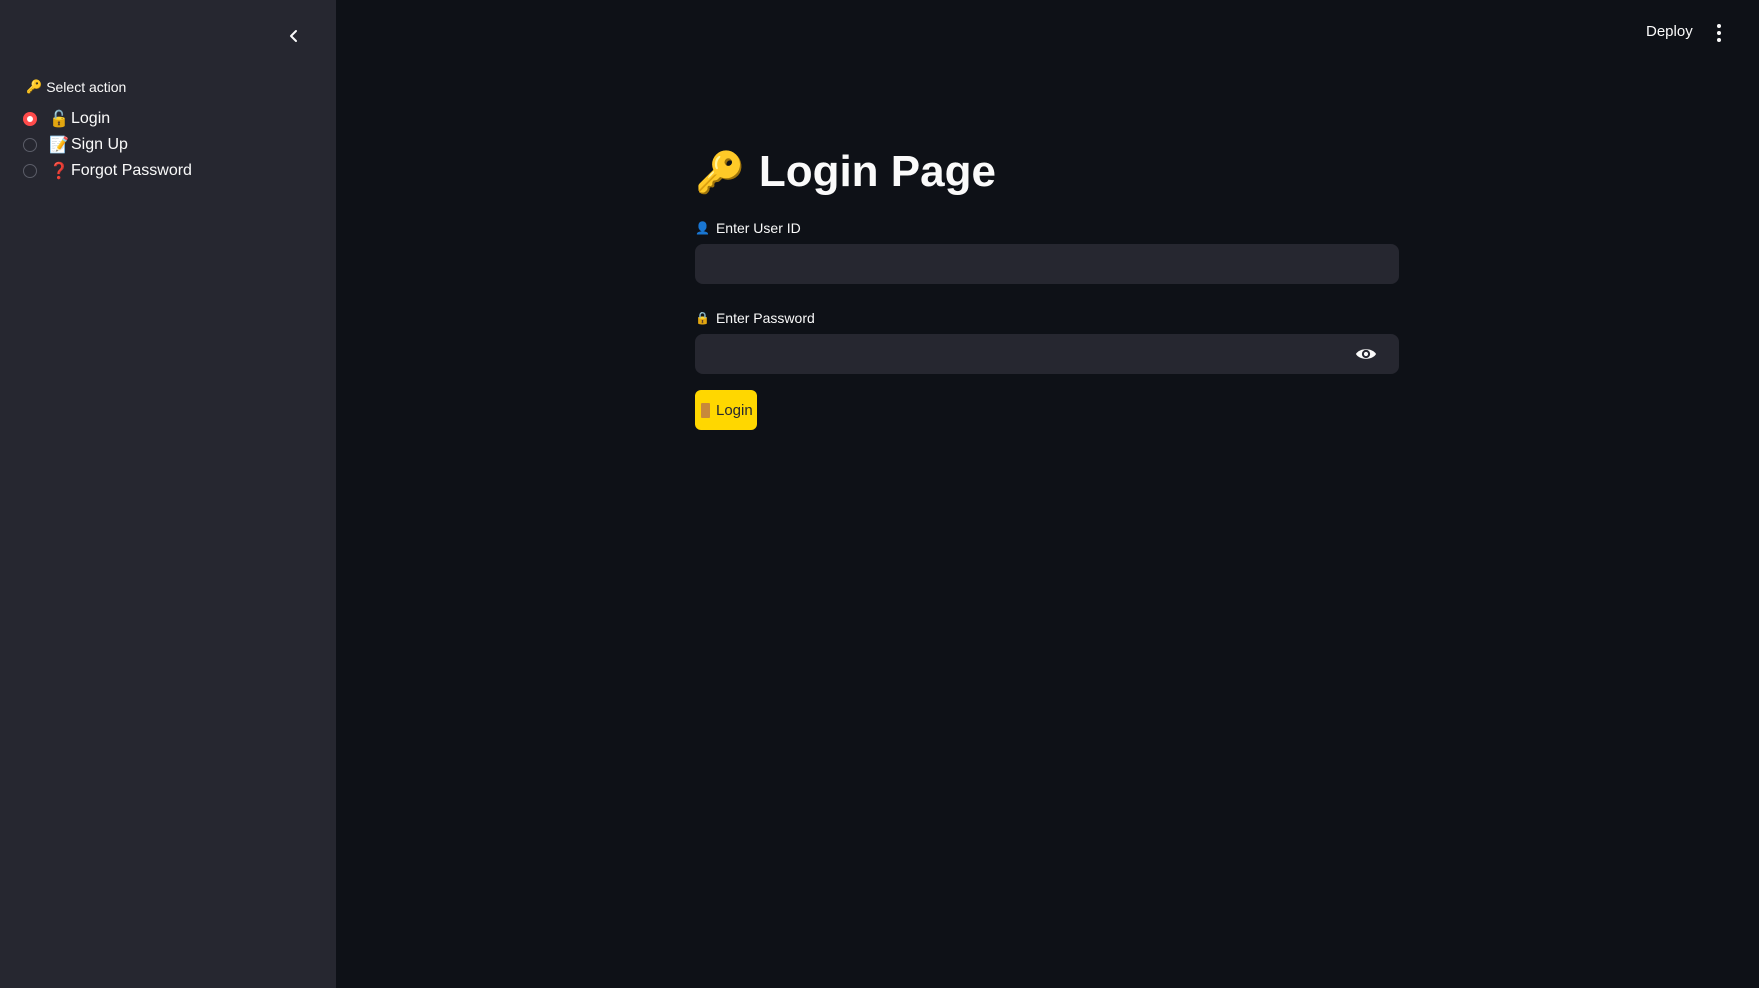 The width and height of the screenshot is (1759, 988). Describe the element at coordinates (1669, 31) in the screenshot. I see `deploy-button: Deploy` at that location.